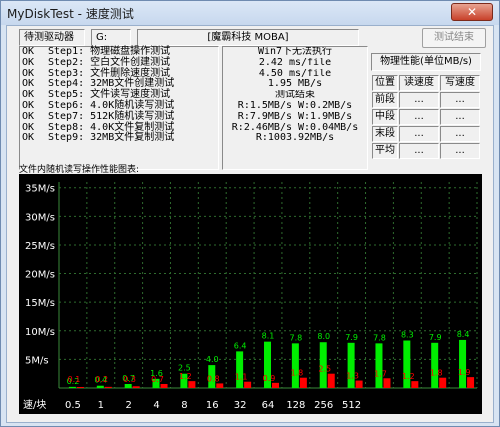 This screenshot has height=427, width=500. Describe the element at coordinates (34, 405) in the screenshot. I see `x-axis-label: 速/块` at that location.